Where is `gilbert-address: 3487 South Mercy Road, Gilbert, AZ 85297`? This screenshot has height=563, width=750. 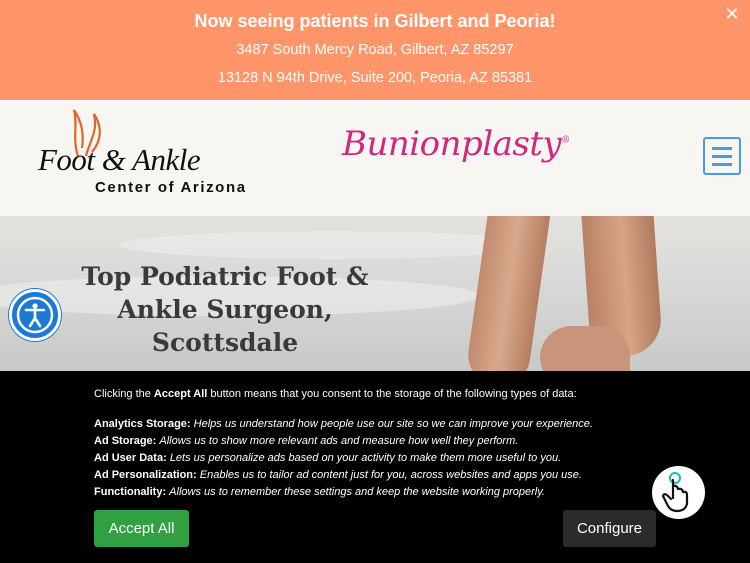 gilbert-address: 3487 South Mercy Road, Gilbert, AZ 85297 is located at coordinates (375, 50).